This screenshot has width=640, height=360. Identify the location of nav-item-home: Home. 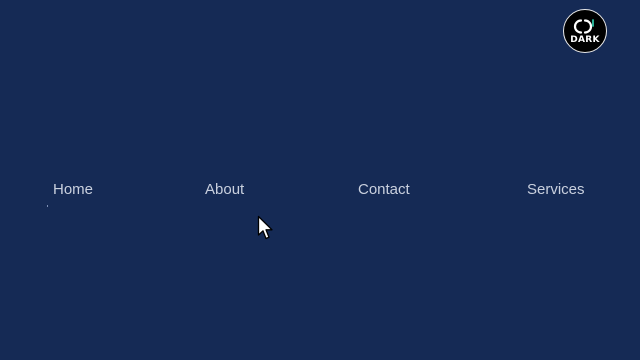
(73, 190).